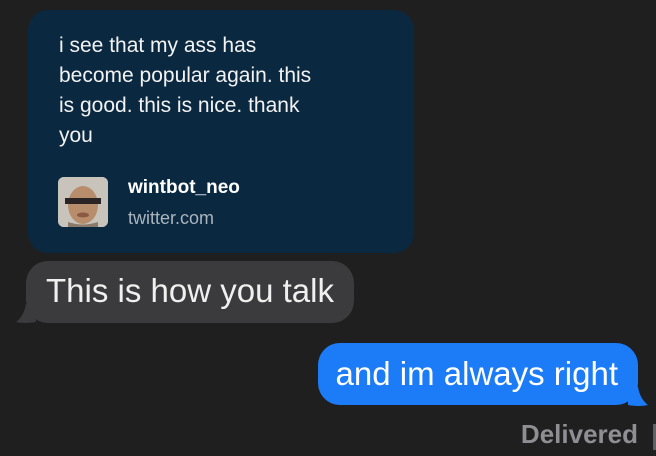 Image resolution: width=656 pixels, height=456 pixels. Describe the element at coordinates (477, 374) in the screenshot. I see `message-bubble-outgoing: and im always right` at that location.